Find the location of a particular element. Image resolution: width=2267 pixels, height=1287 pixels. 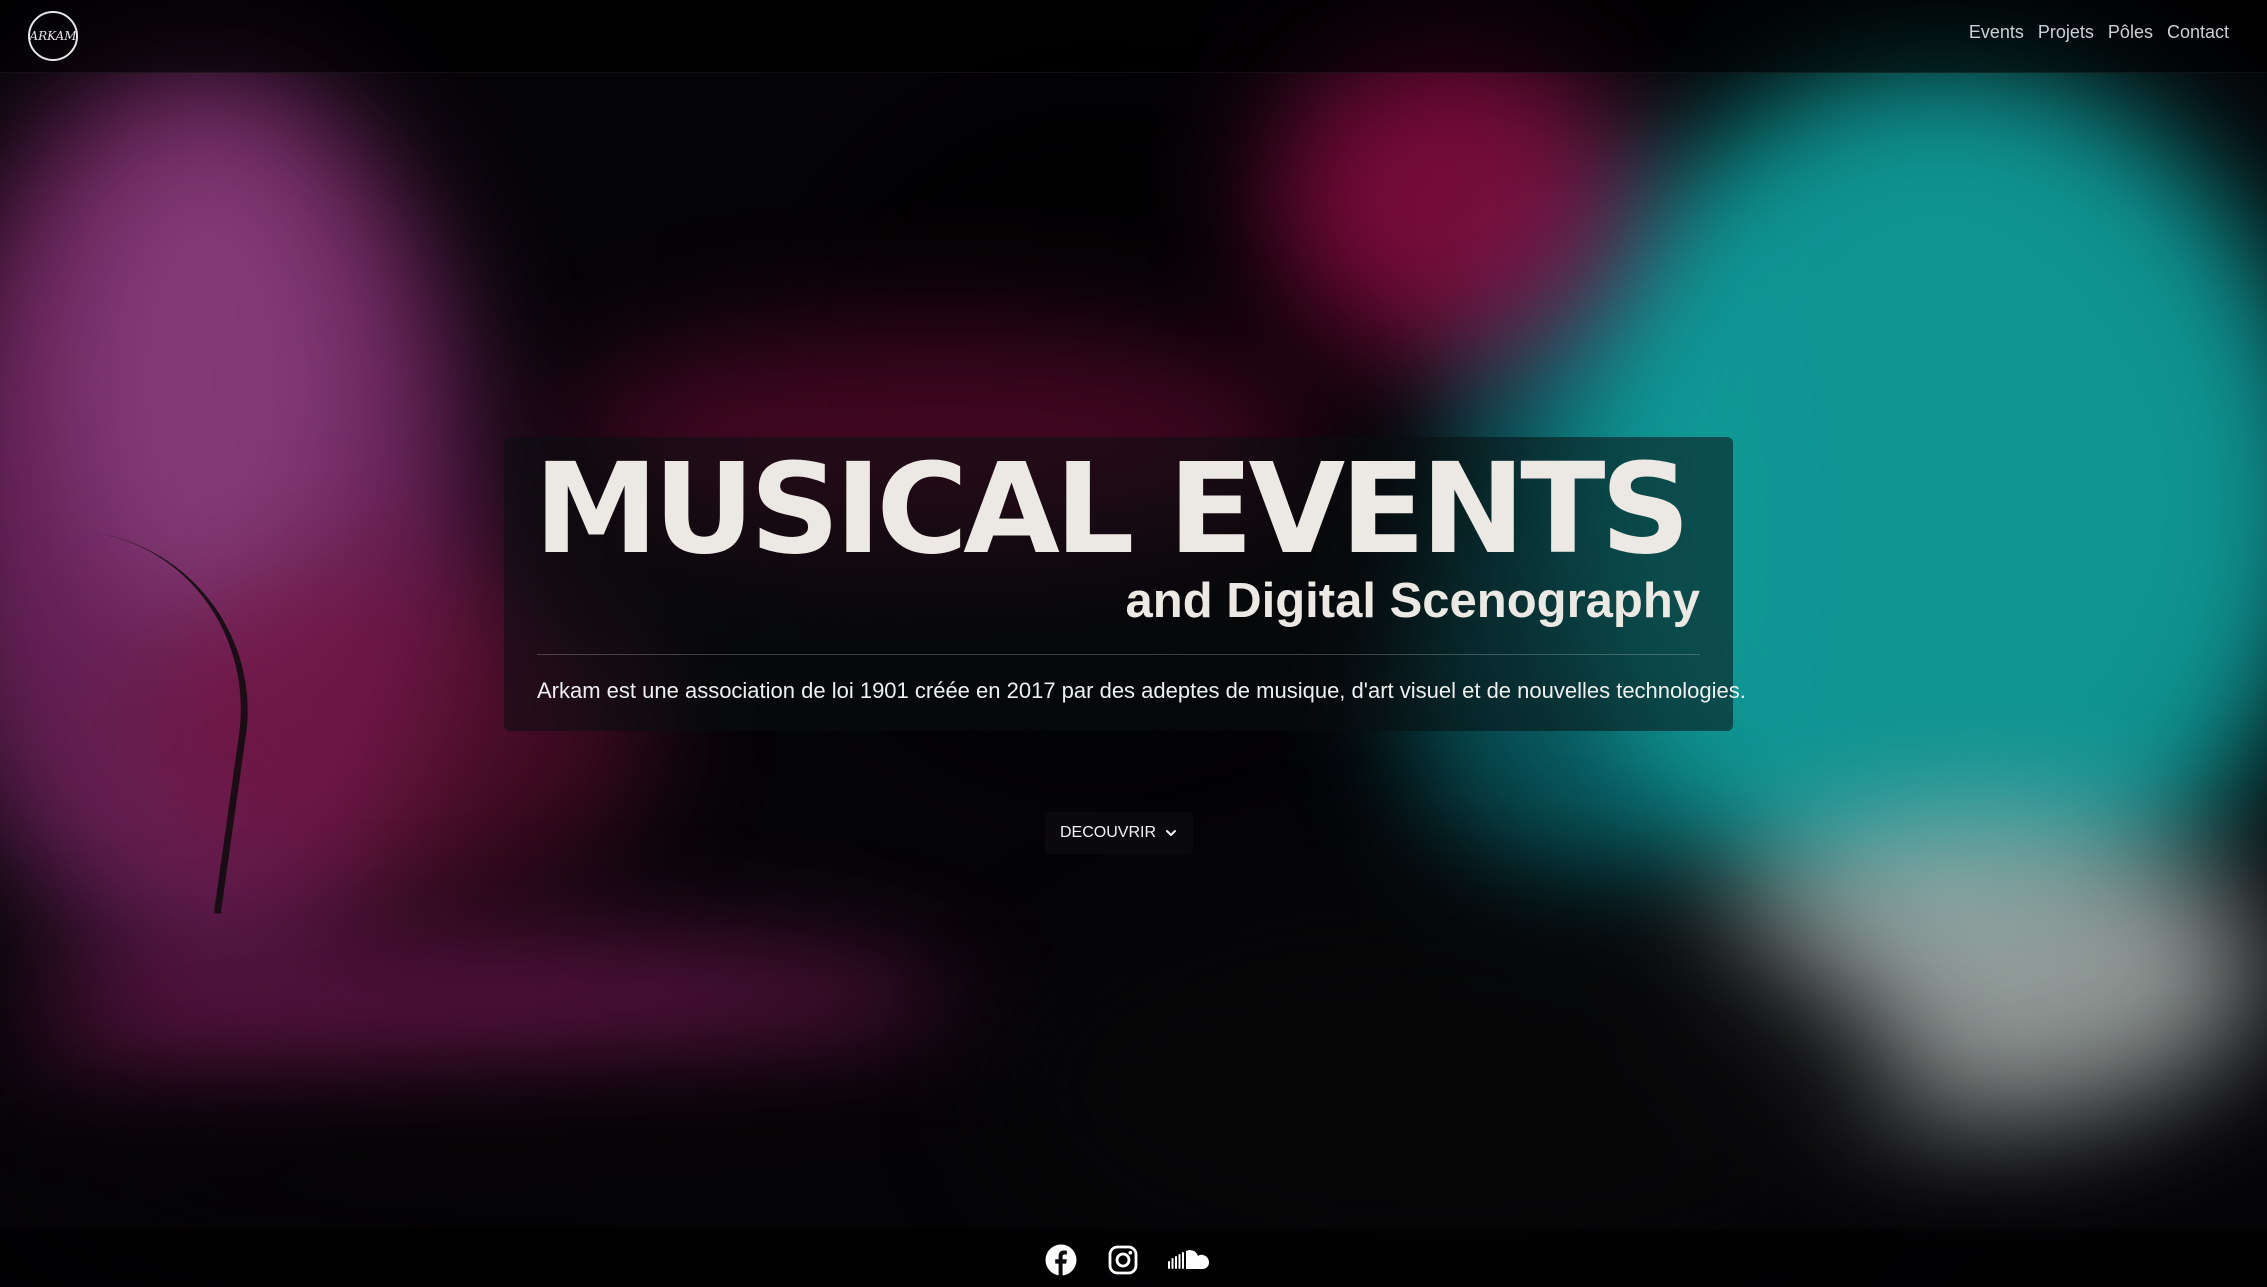

top-navbar: ARKAM Events Projets Pôles Contact is located at coordinates (1133, 36).